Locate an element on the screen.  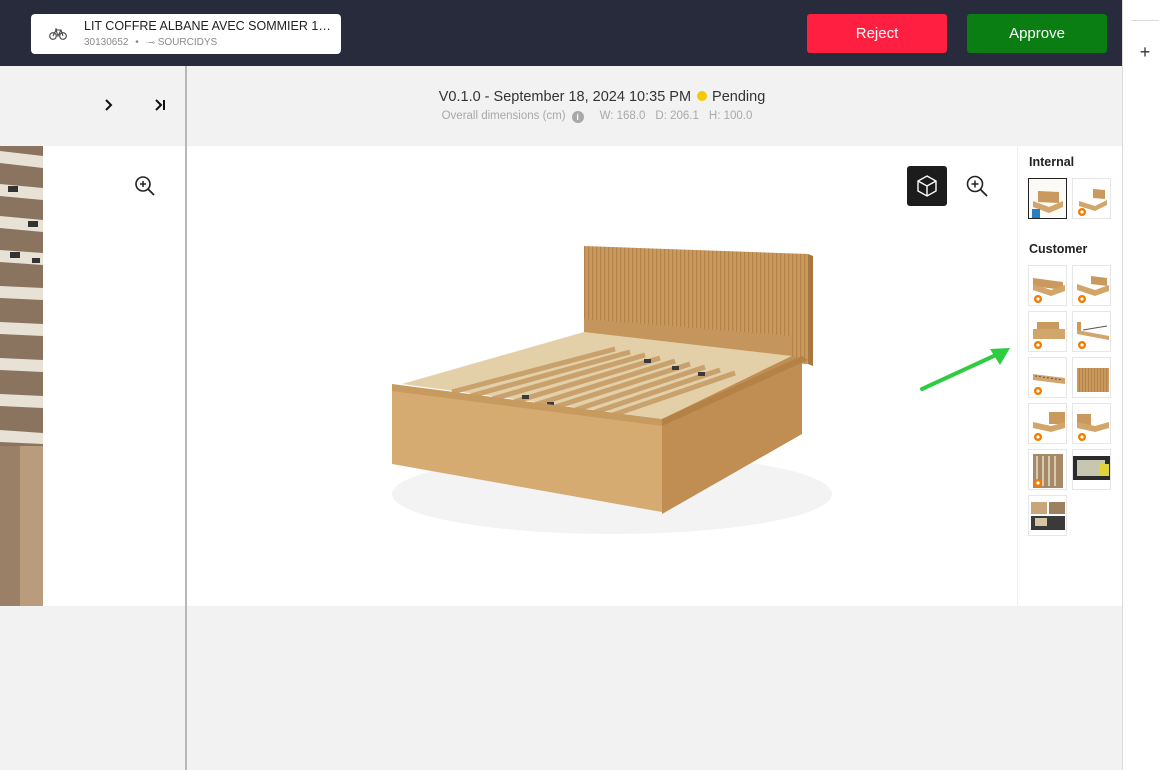
add-icon: + is located at coordinates (1145, 52).